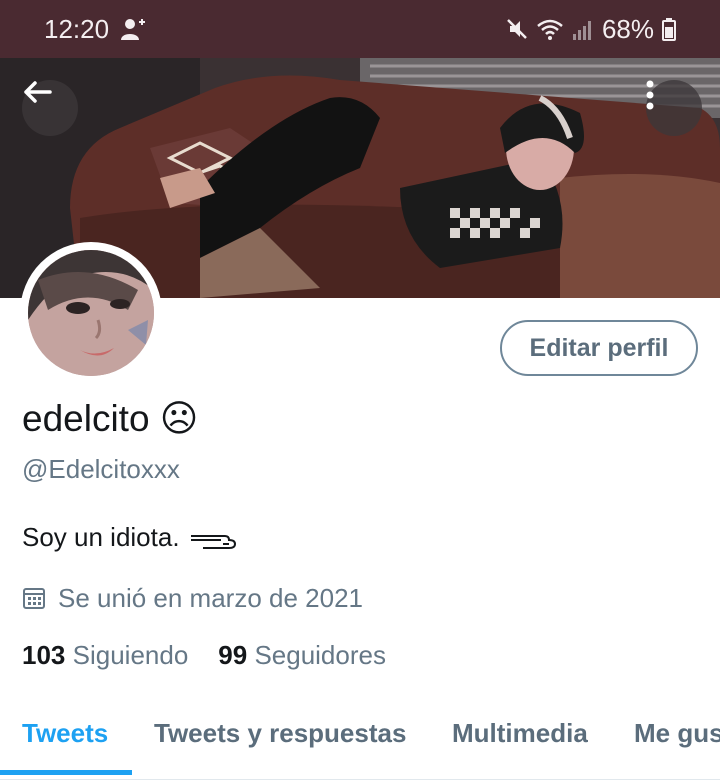  Describe the element at coordinates (110, 418) in the screenshot. I see `display-name: edelcito ☹` at that location.